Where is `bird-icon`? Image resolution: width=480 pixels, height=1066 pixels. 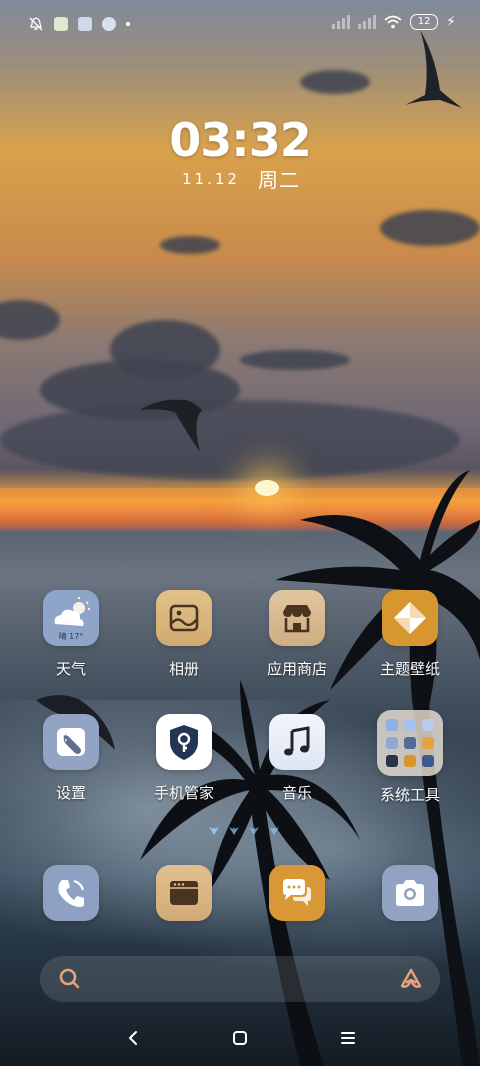 bird-icon is located at coordinates (171, 425).